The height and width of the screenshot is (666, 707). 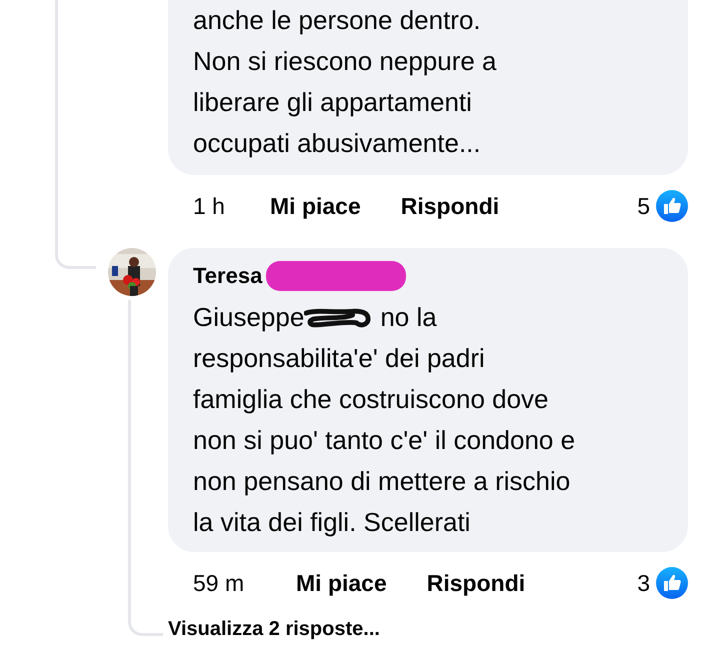 I want to click on comment-time: 1 h, so click(x=209, y=206).